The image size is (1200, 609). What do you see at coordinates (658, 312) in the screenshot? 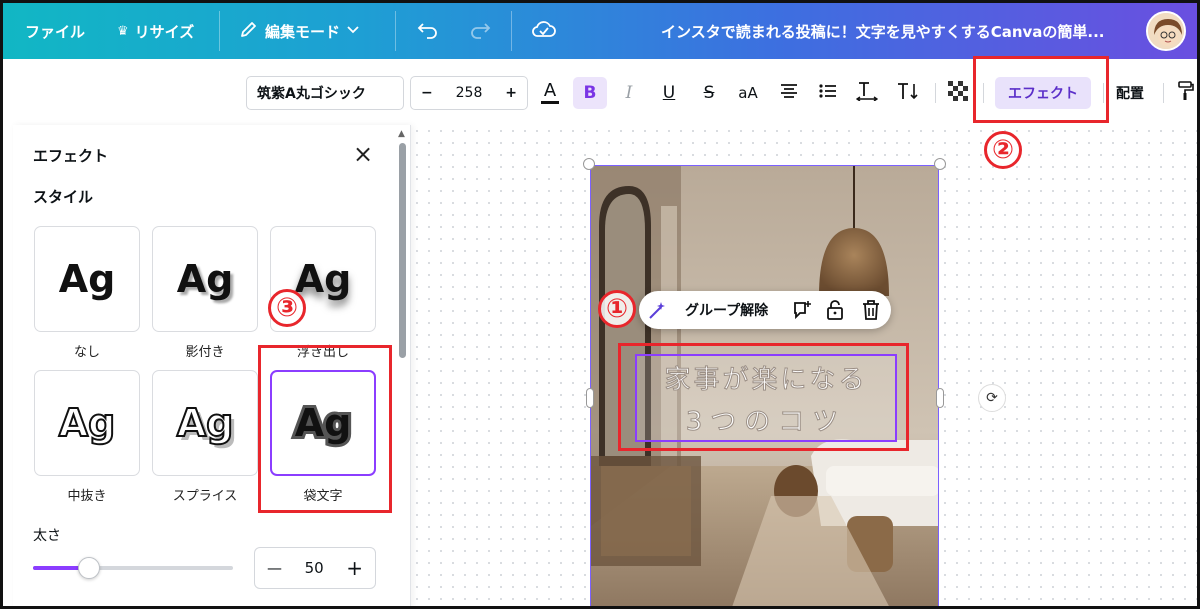
I see `magic-wand-icon` at bounding box center [658, 312].